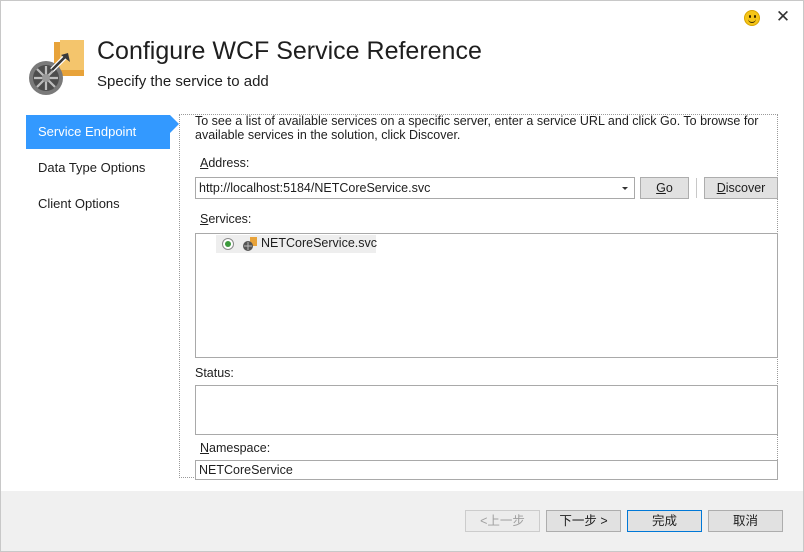  Describe the element at coordinates (625, 188) in the screenshot. I see `chevron-down-icon` at that location.